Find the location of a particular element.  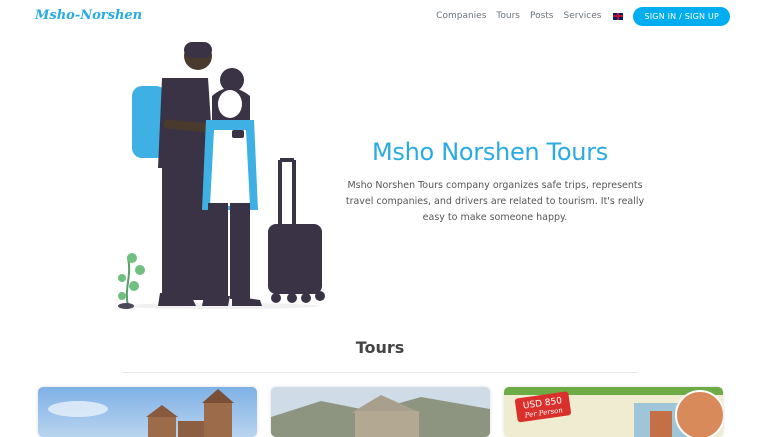

nav-link-companies: Companies is located at coordinates (461, 16).